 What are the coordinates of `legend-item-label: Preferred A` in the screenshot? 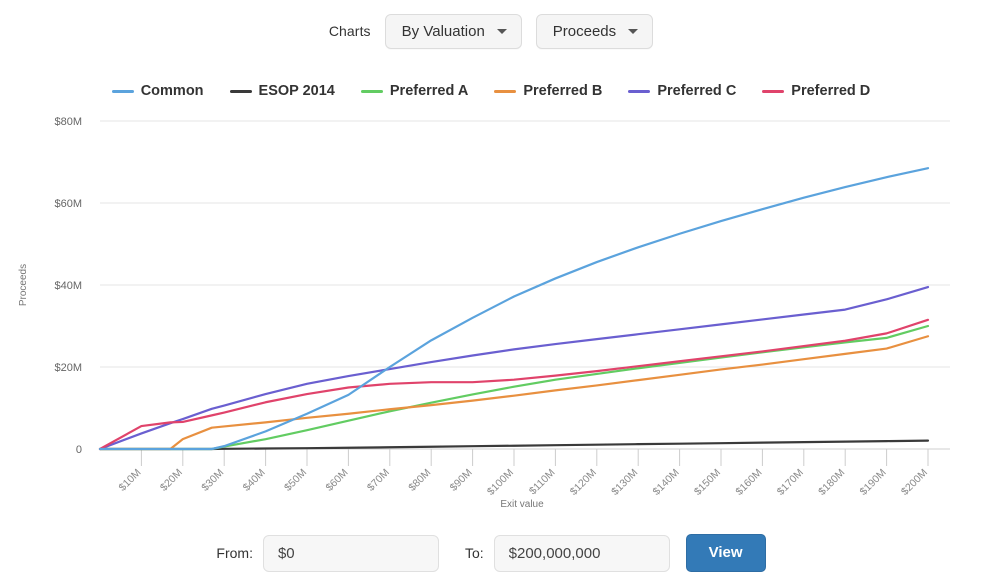 It's located at (429, 91).